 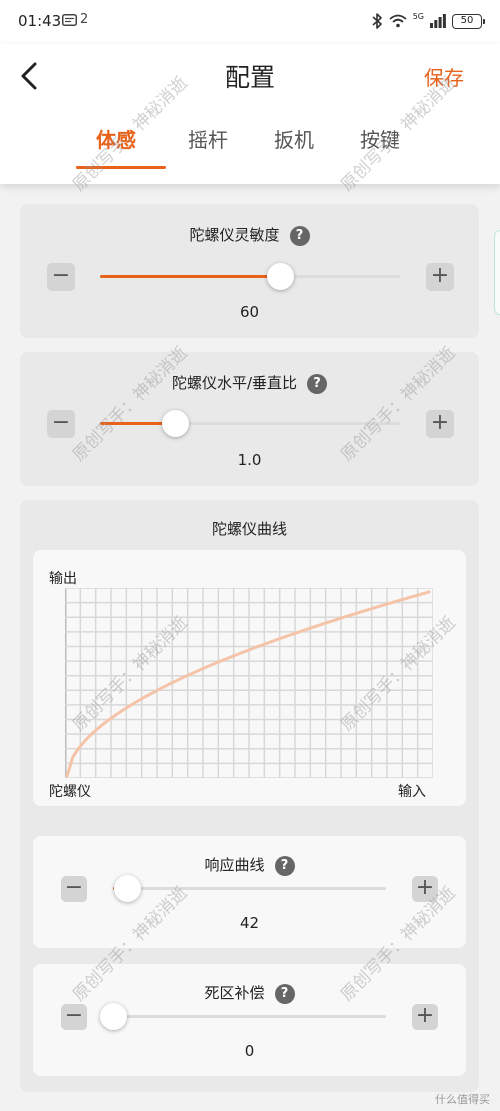 What do you see at coordinates (438, 21) in the screenshot?
I see `signal-icon` at bounding box center [438, 21].